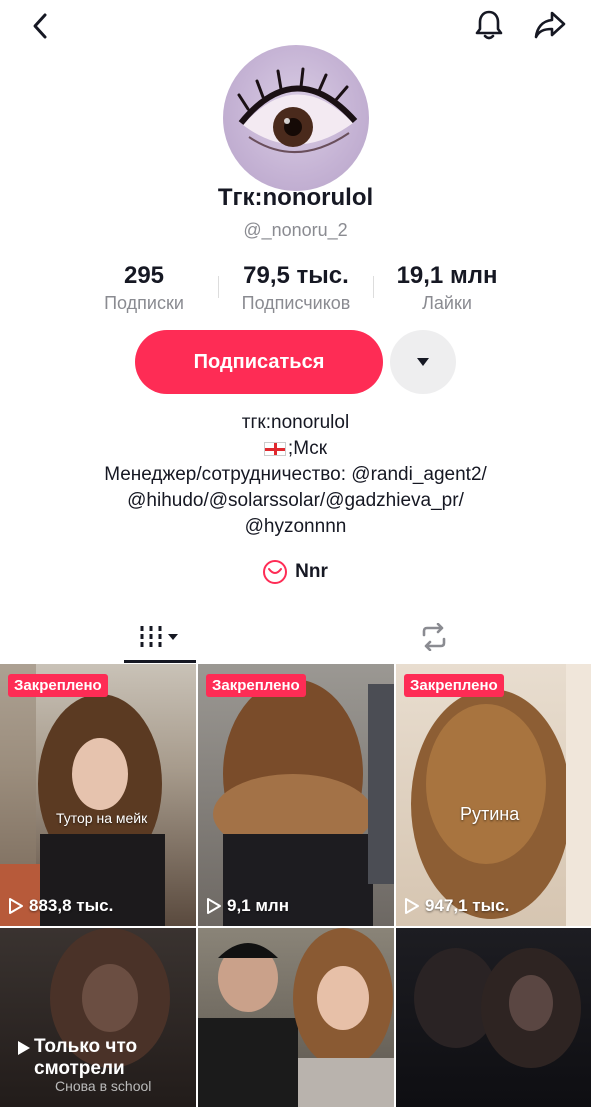 Image resolution: width=591 pixels, height=1107 pixels. I want to click on bell-icon, so click(489, 25).